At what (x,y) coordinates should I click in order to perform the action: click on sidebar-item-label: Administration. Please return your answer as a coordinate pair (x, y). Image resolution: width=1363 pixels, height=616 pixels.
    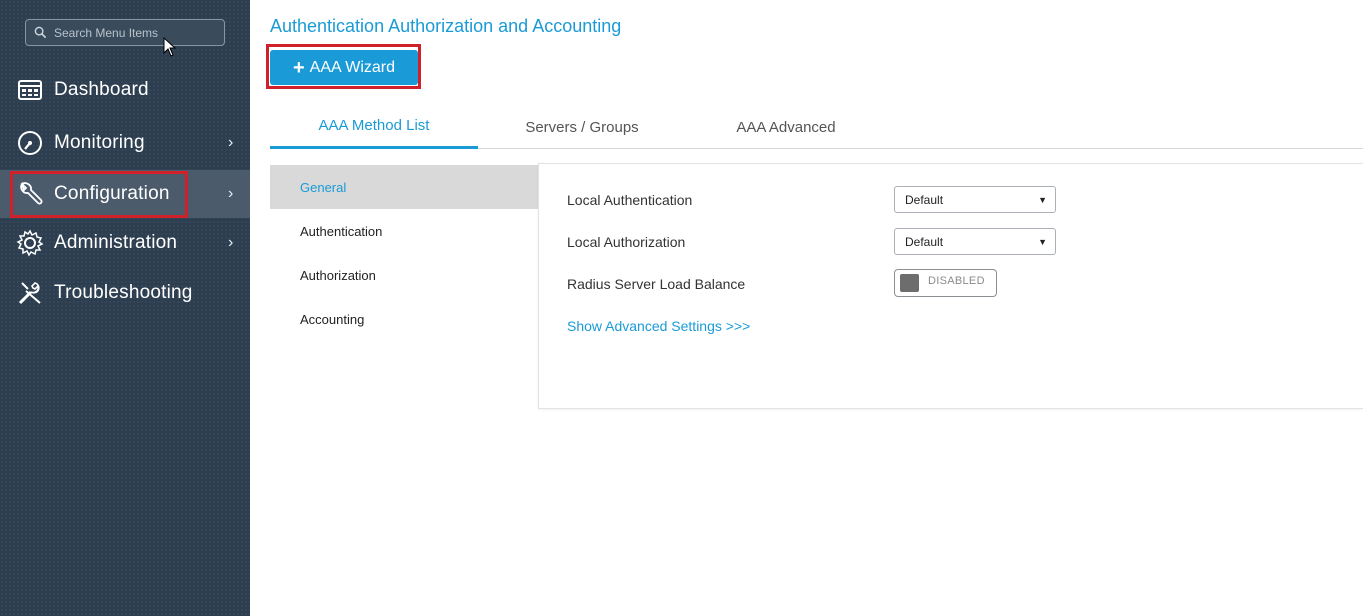
    Looking at the image, I should click on (116, 242).